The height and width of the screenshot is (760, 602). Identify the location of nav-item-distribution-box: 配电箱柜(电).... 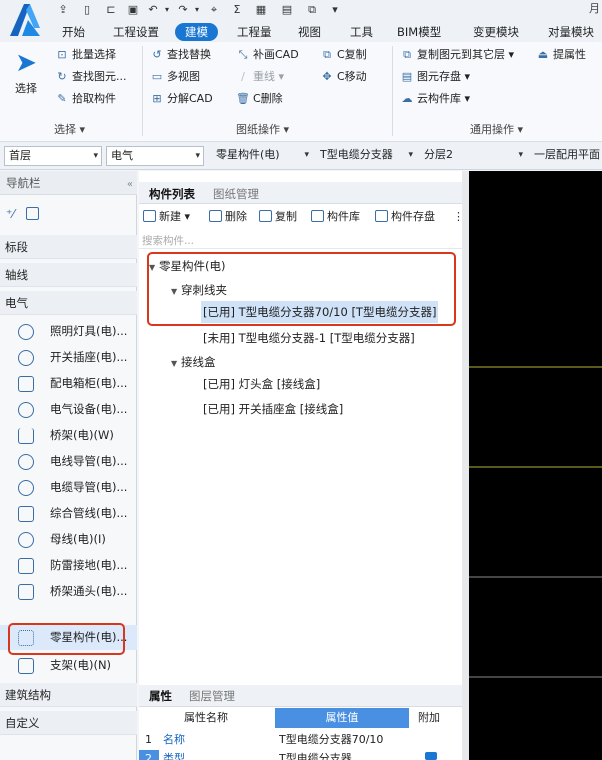
(68, 383).